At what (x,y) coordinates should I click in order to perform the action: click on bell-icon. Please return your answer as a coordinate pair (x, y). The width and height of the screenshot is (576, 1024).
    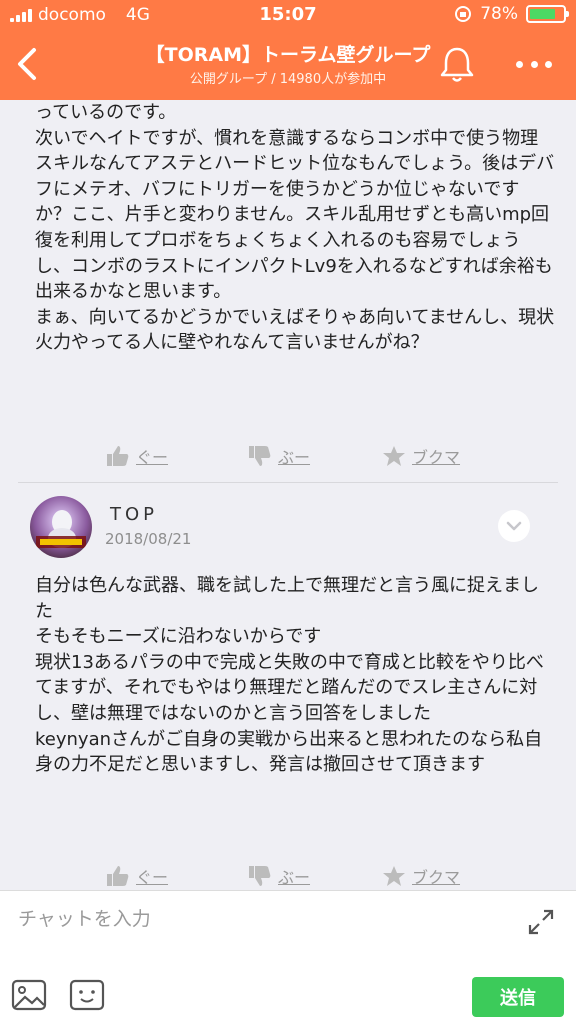
    Looking at the image, I should click on (457, 64).